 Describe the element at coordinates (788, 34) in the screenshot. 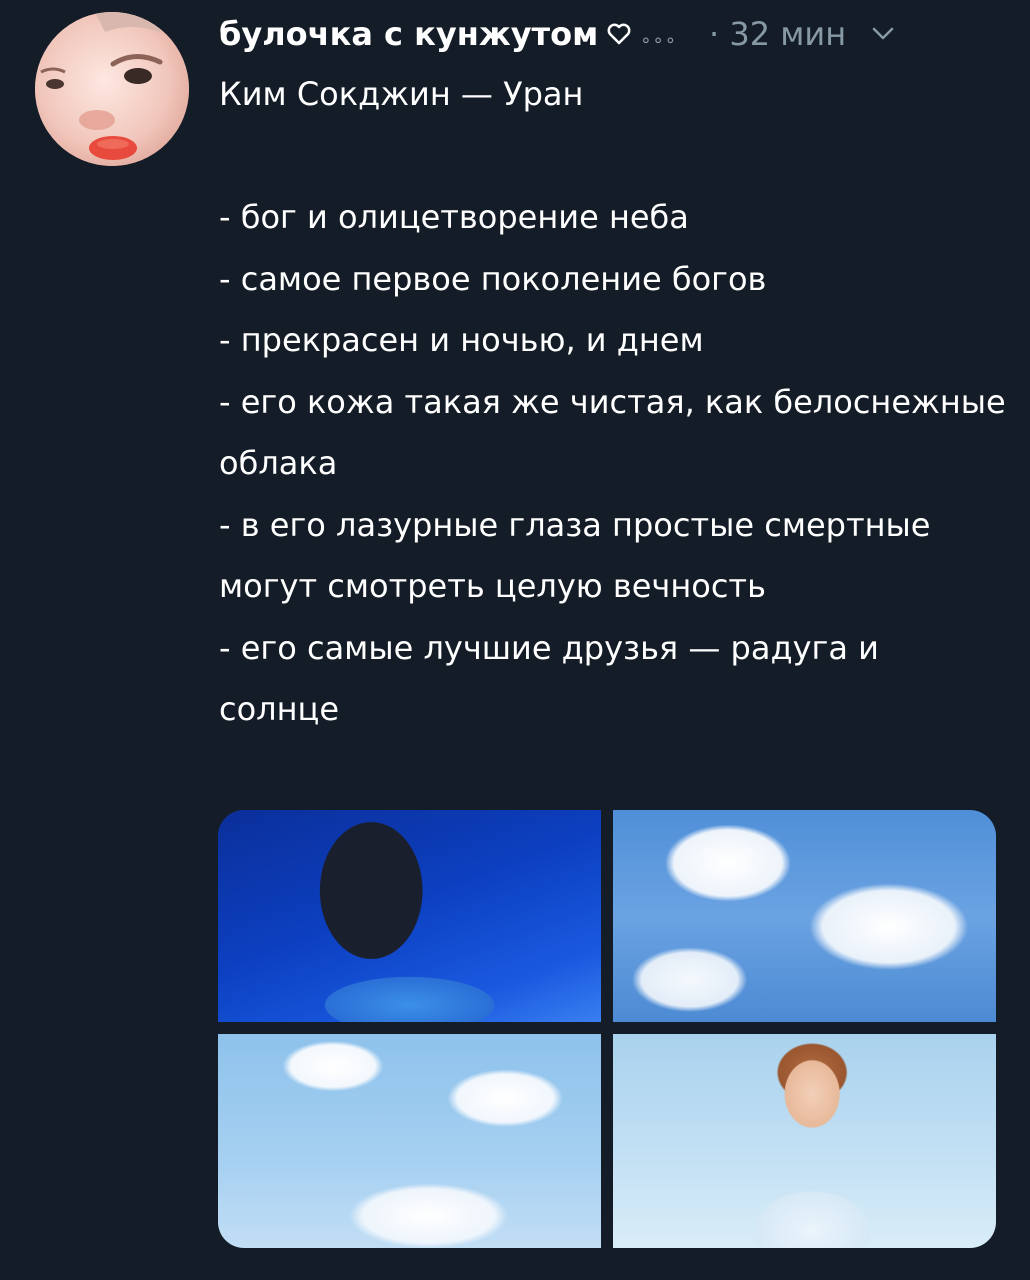

I see `timestamp-value: 32 мин` at that location.